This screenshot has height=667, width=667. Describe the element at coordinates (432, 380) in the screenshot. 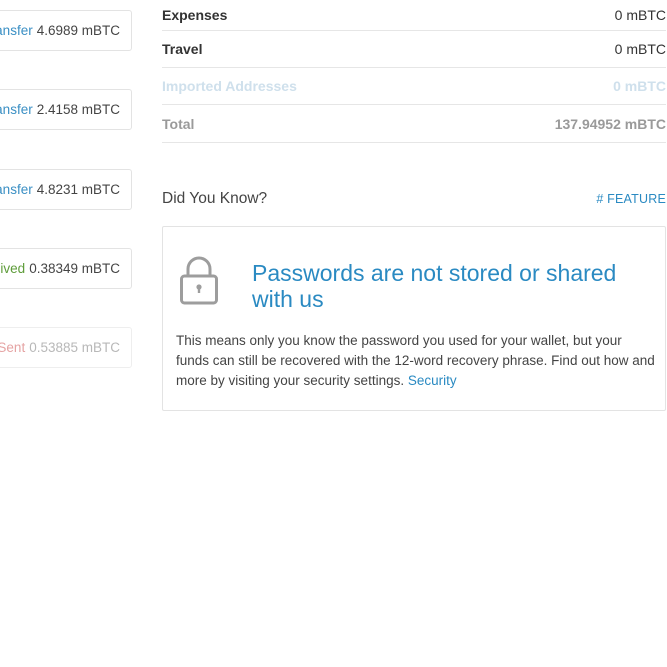

I see `security-link: Security` at that location.